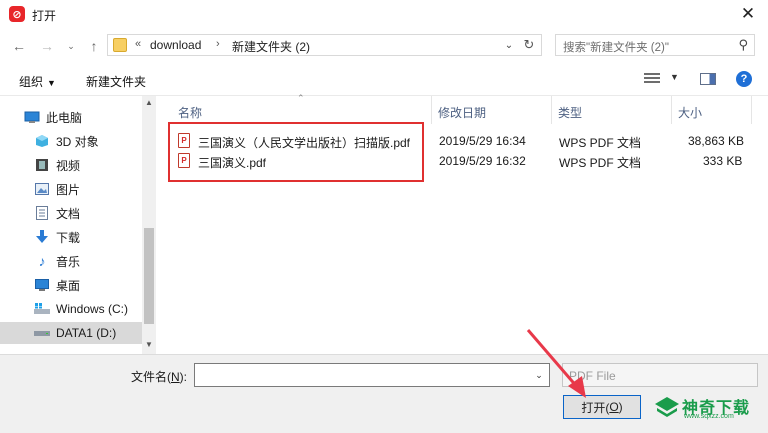 The height and width of the screenshot is (433, 768). Describe the element at coordinates (42, 333) in the screenshot. I see `drive-icon` at that location.